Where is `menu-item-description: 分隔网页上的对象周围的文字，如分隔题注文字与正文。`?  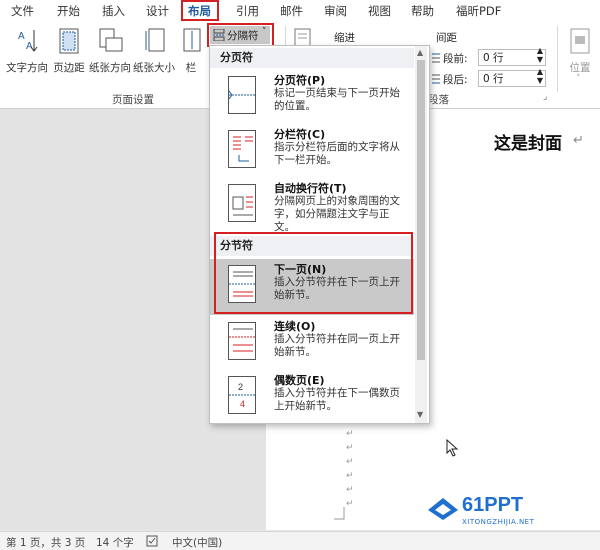
menu-item-description: 分隔网页上的对象周围的文字，如分隔题注文字与正文。 is located at coordinates (337, 214).